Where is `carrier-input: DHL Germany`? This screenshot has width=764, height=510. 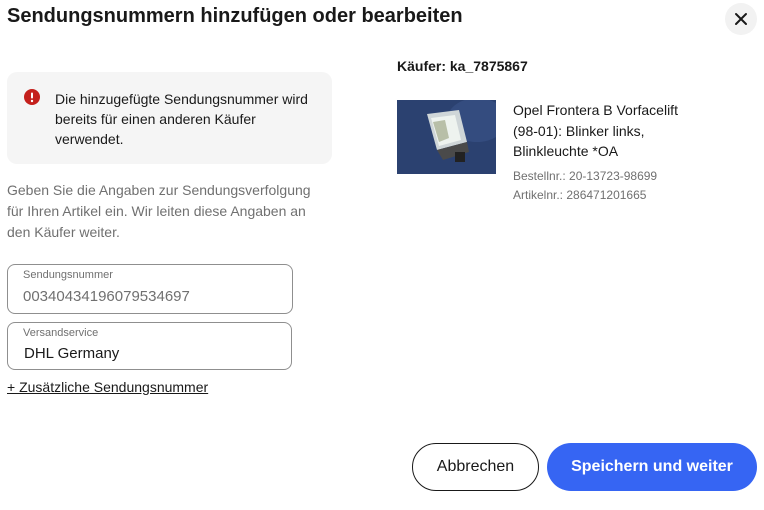 carrier-input: DHL Germany is located at coordinates (149, 353).